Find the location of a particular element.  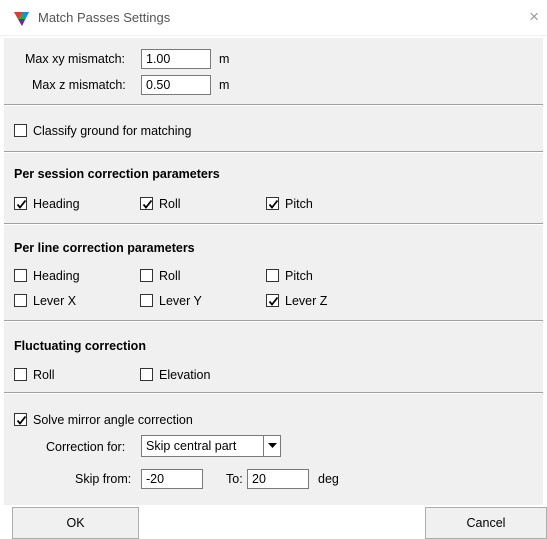

lever-x-checkbox is located at coordinates (20, 300).